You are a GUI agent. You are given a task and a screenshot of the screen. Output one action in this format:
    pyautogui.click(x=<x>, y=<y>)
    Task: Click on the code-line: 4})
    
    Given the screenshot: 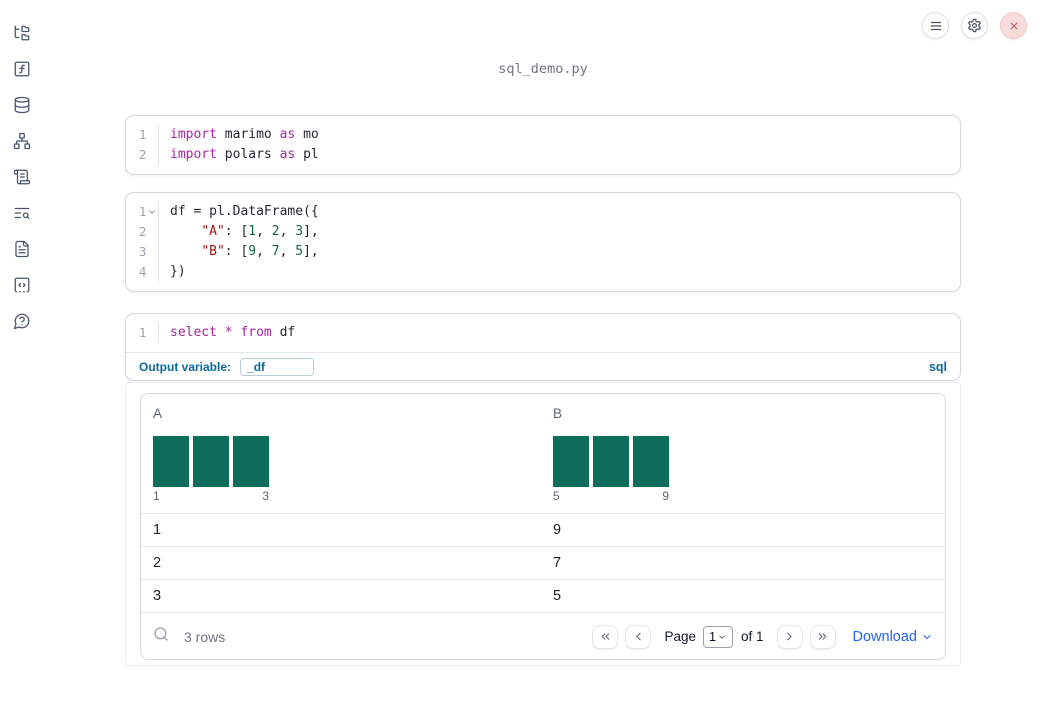 What is the action you would take?
    pyautogui.click(x=543, y=272)
    